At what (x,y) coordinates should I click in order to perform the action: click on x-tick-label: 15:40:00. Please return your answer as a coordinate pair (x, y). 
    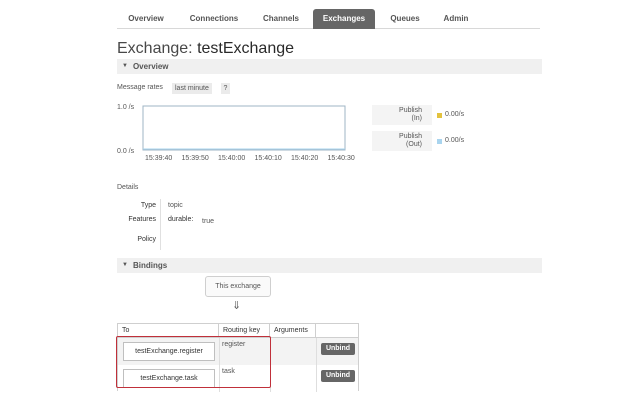
    Looking at the image, I should click on (231, 158).